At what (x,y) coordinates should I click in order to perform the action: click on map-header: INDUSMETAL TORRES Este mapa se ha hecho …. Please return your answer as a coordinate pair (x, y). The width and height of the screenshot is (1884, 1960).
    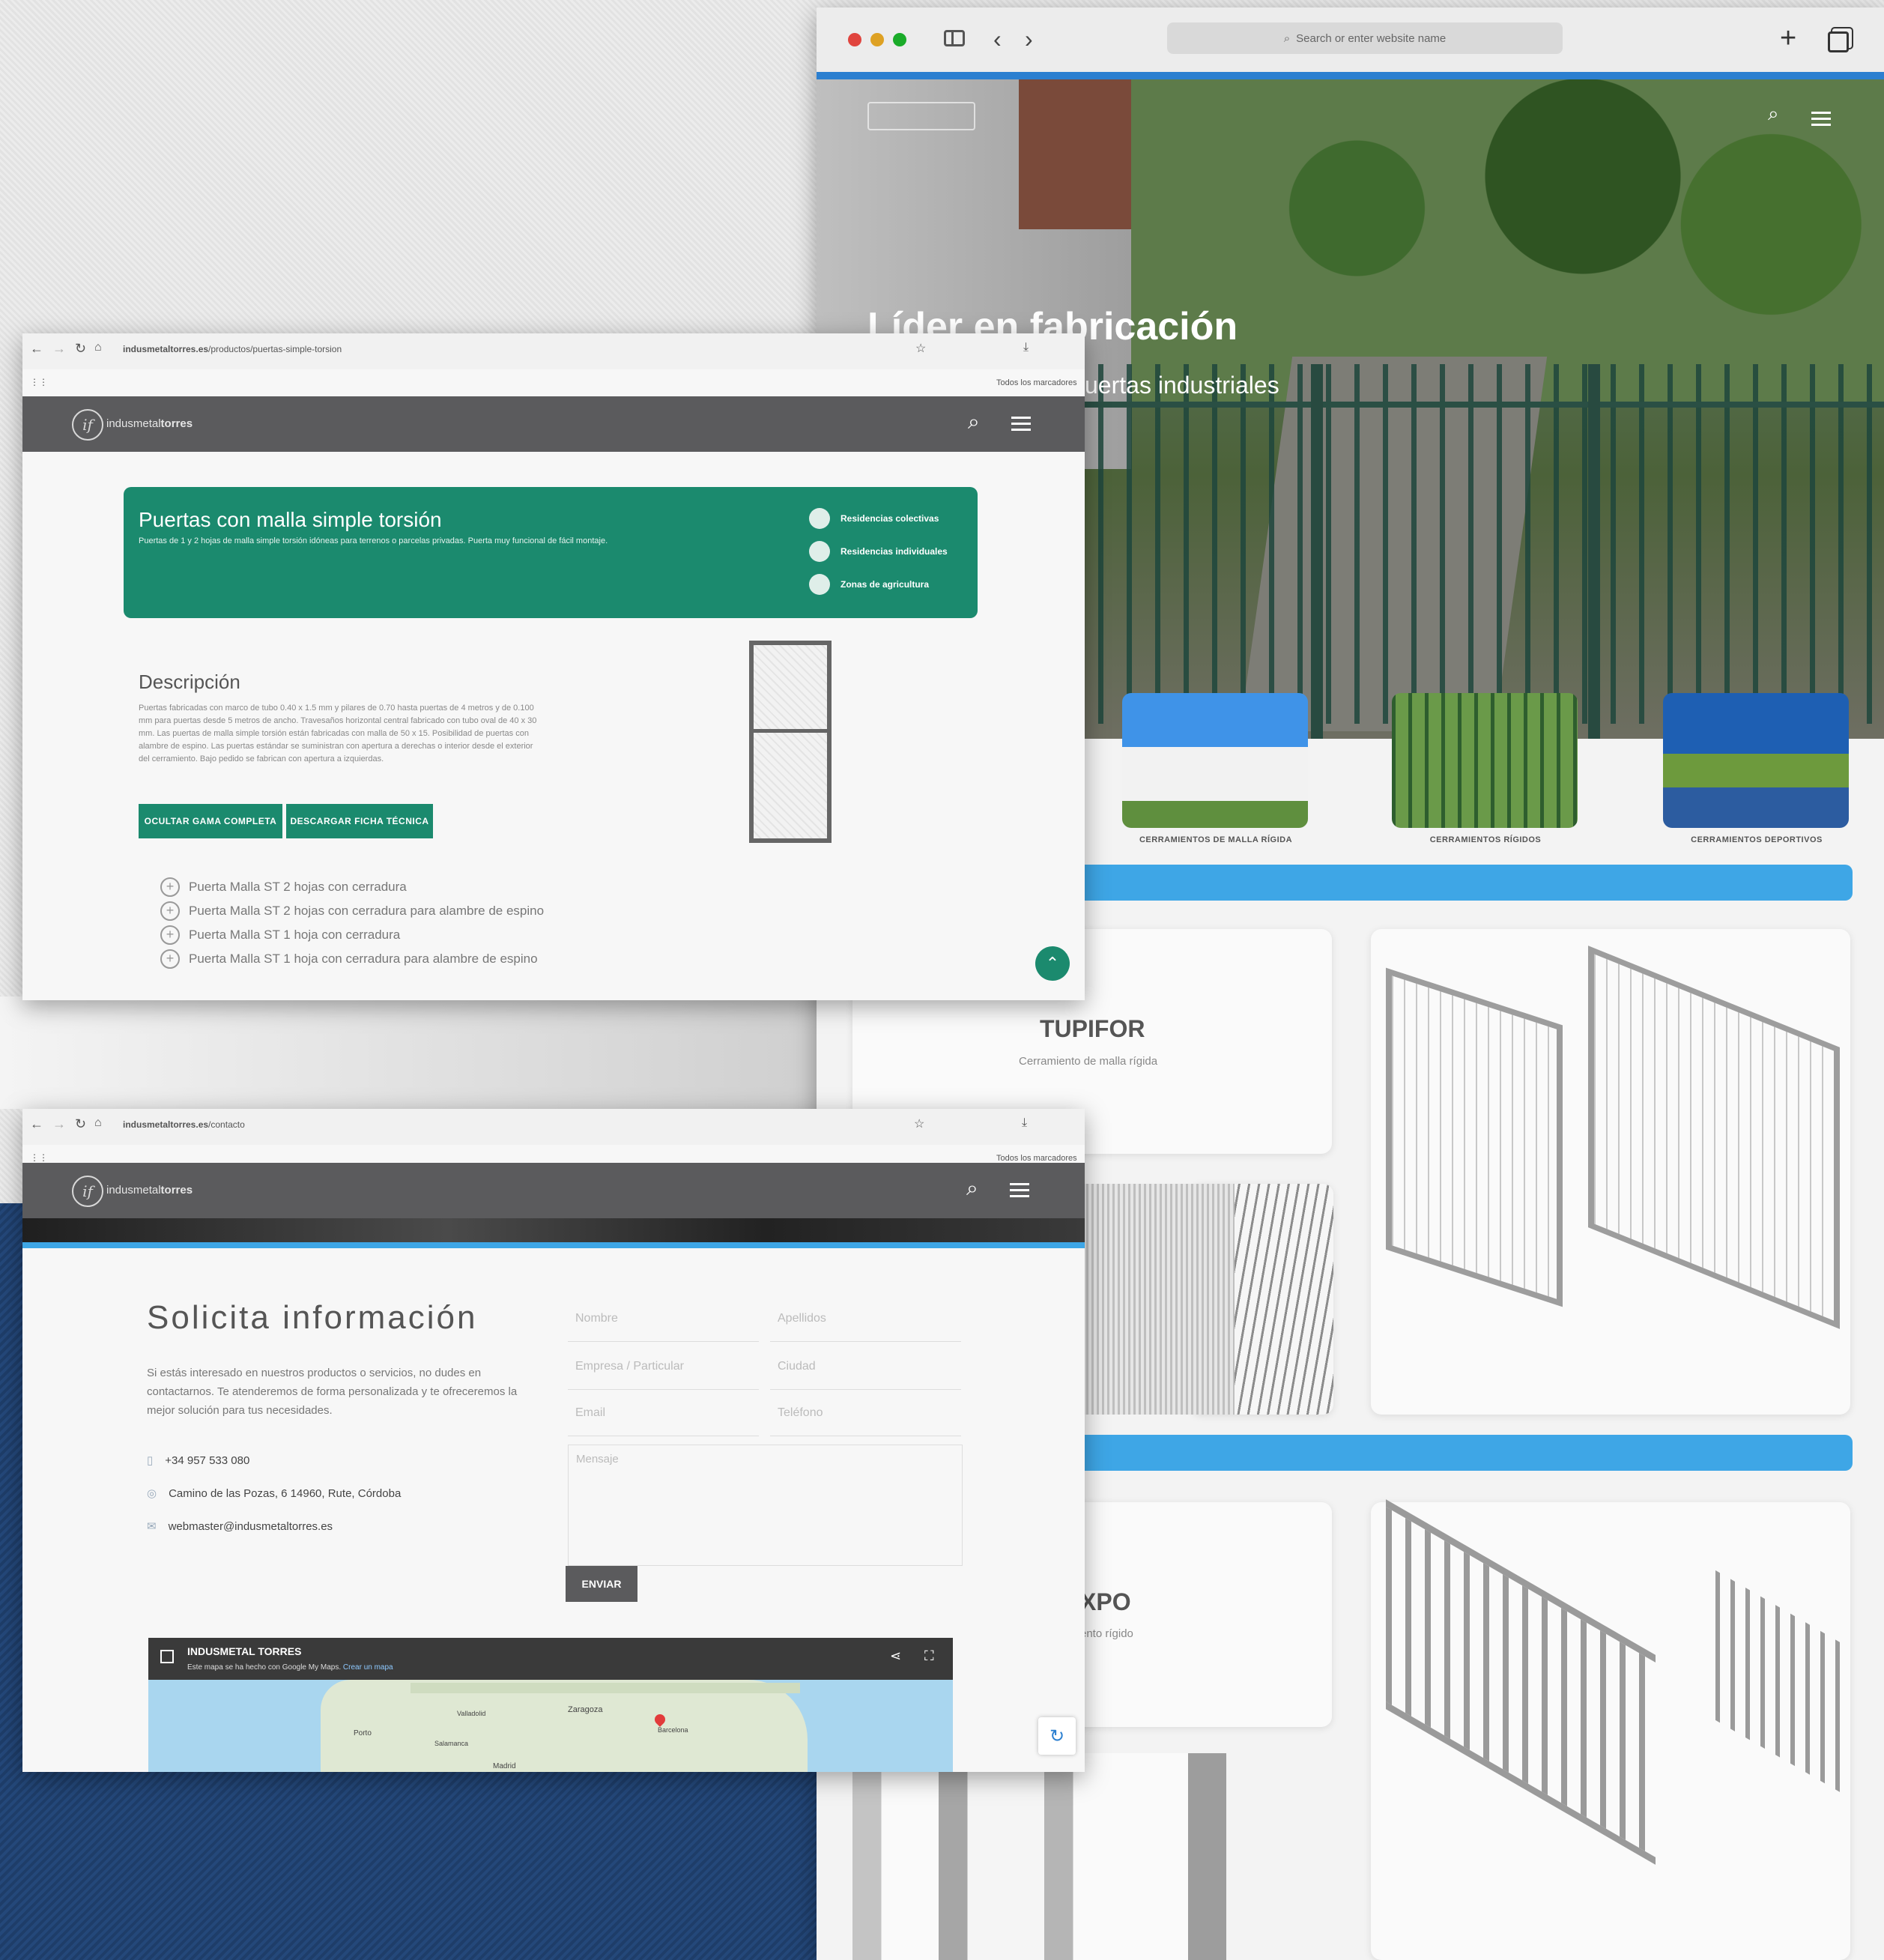
    Looking at the image, I should click on (550, 1659).